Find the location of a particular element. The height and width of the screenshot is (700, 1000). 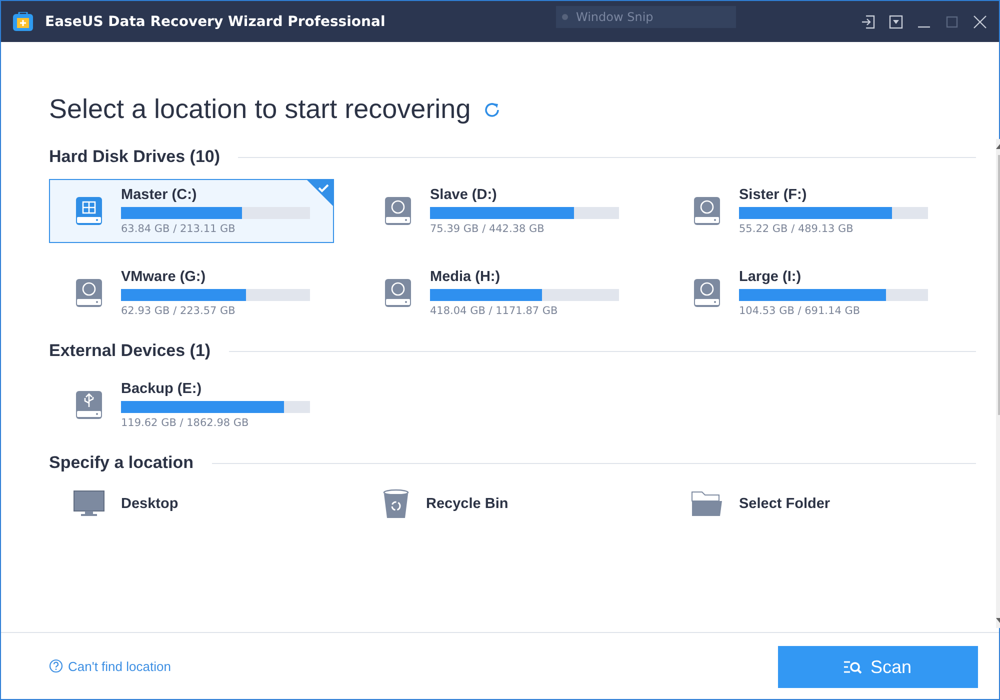

location-item: Desktop is located at coordinates (113, 504).